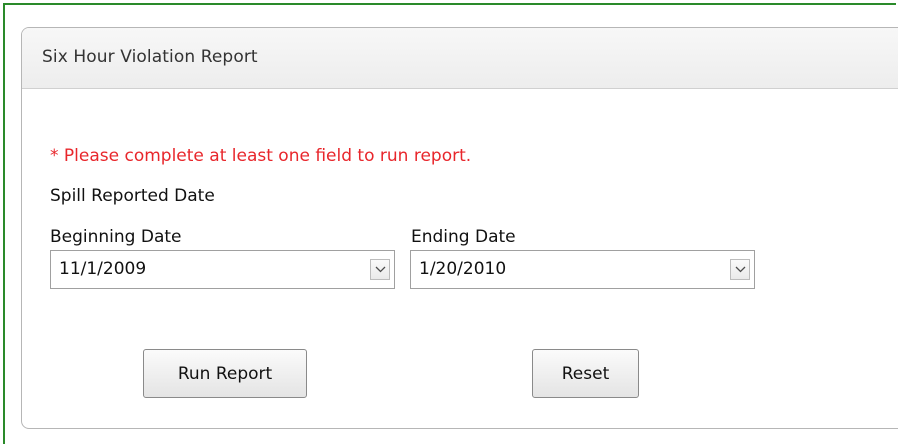  What do you see at coordinates (225, 373) in the screenshot?
I see `run-report-button: Run Report` at bounding box center [225, 373].